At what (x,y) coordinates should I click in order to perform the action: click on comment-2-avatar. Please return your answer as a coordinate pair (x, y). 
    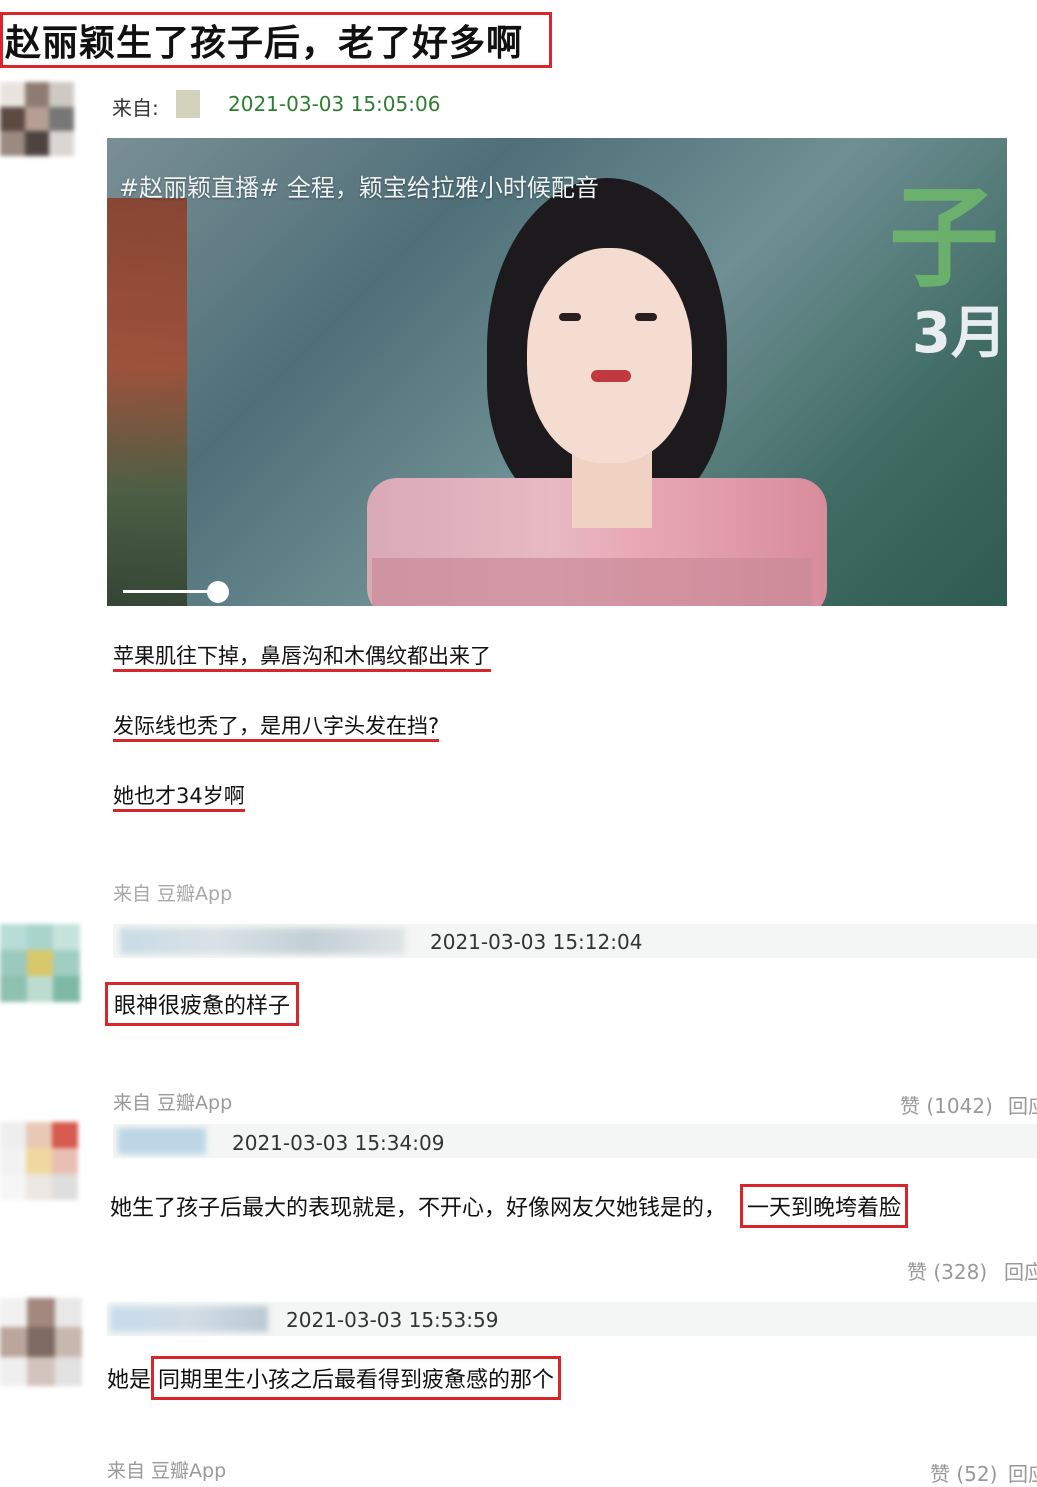
    Looking at the image, I should click on (39, 1161).